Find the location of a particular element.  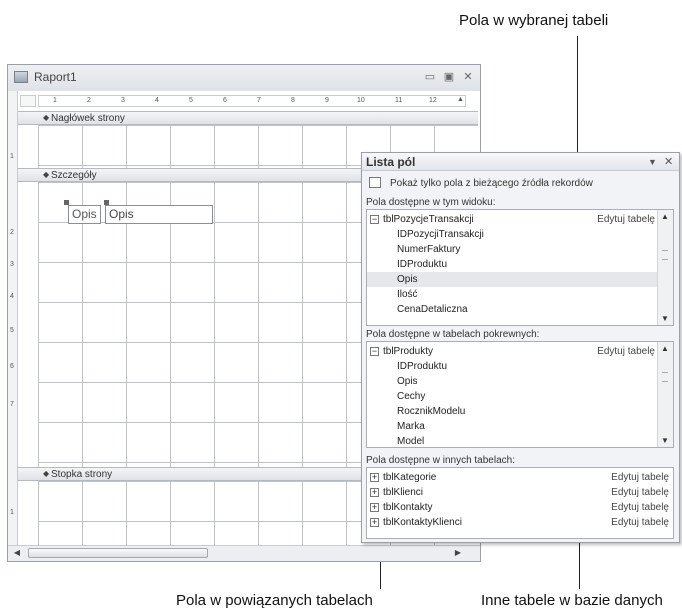

table-name: tblKategorie is located at coordinates (410, 477).